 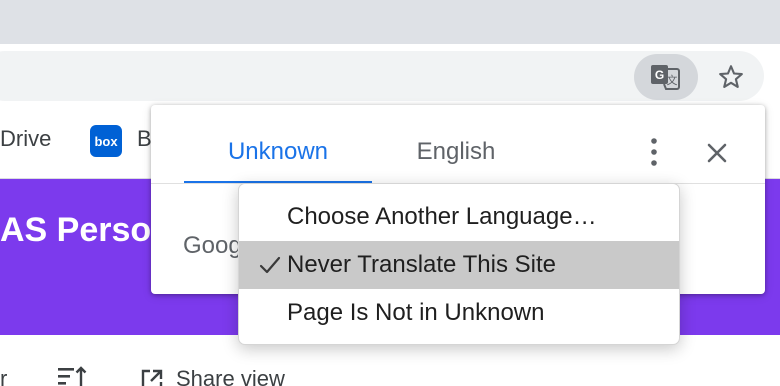 What do you see at coordinates (456, 144) in the screenshot?
I see `tab-english: English` at bounding box center [456, 144].